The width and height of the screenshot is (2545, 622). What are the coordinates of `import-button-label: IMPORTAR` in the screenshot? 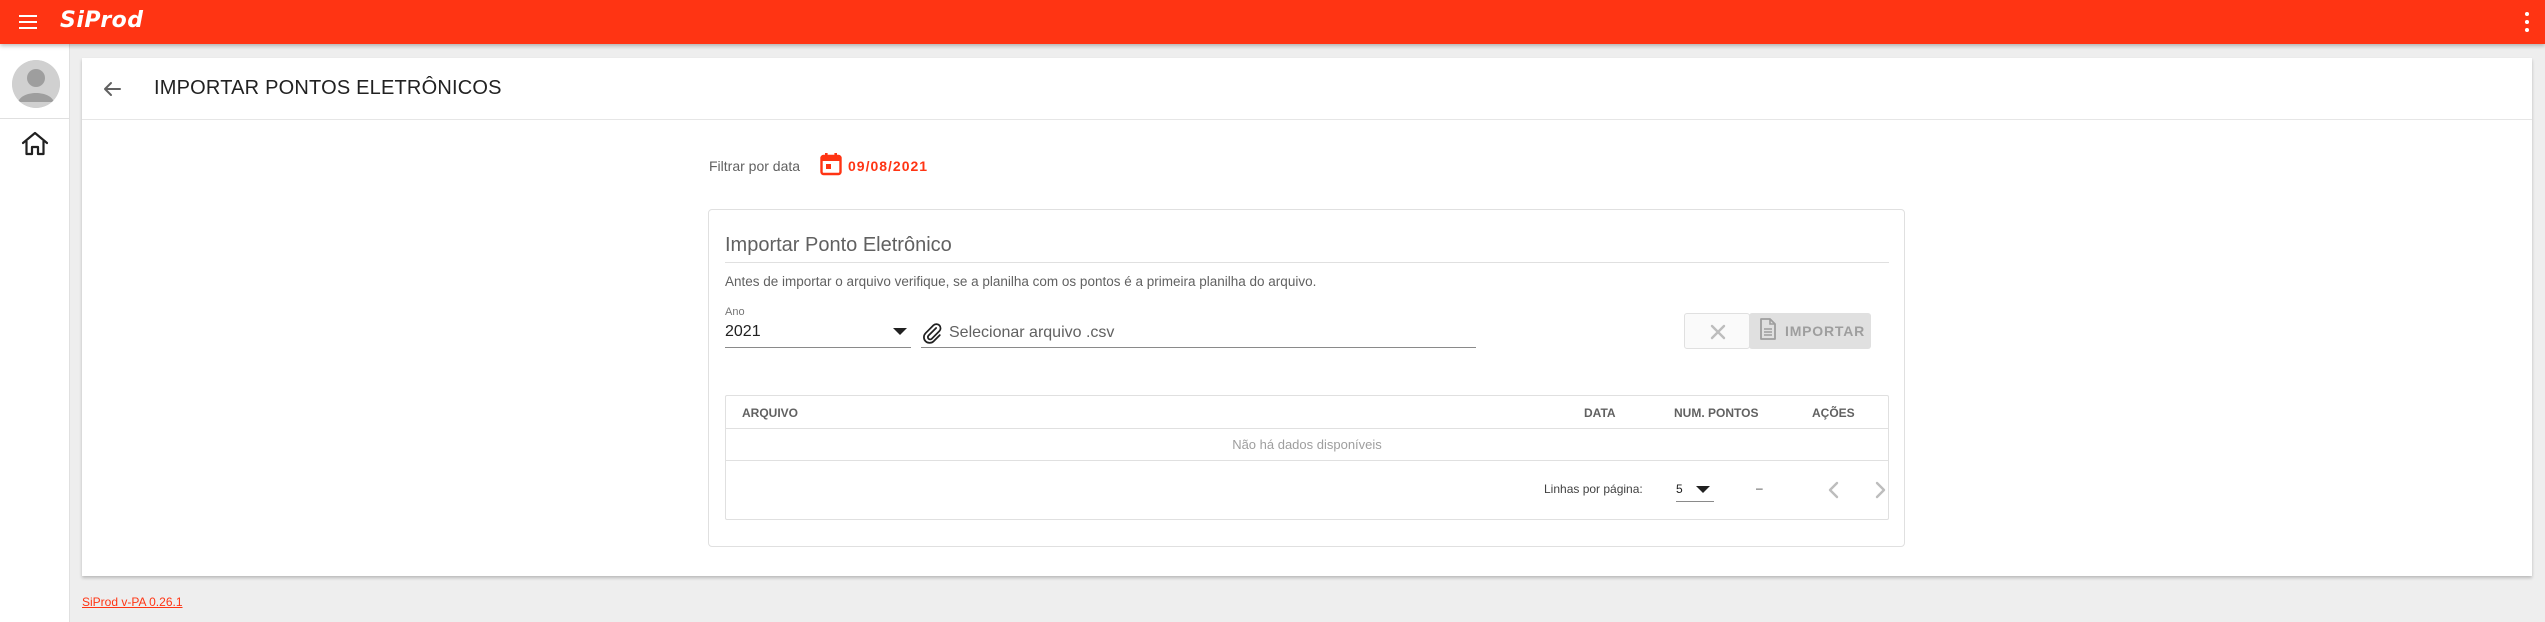 It's located at (1825, 331).